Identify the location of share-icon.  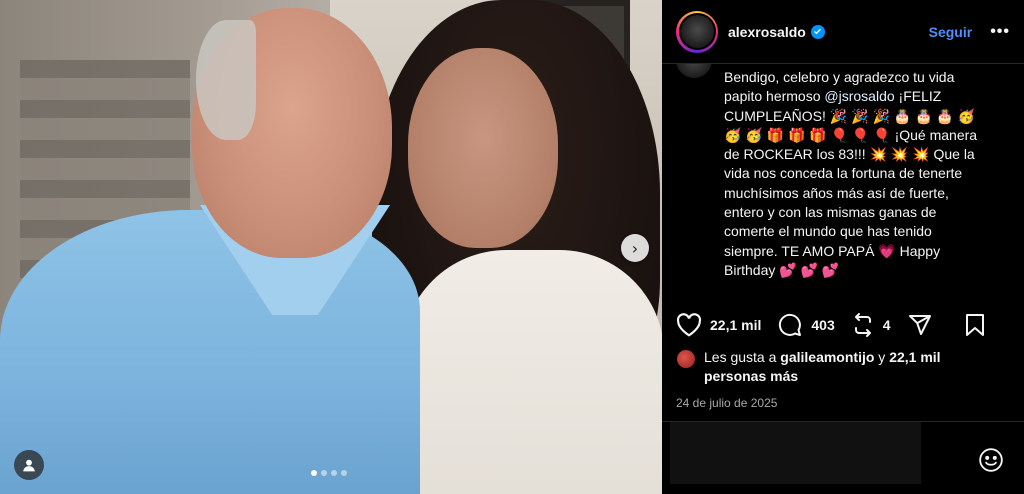
(919, 325).